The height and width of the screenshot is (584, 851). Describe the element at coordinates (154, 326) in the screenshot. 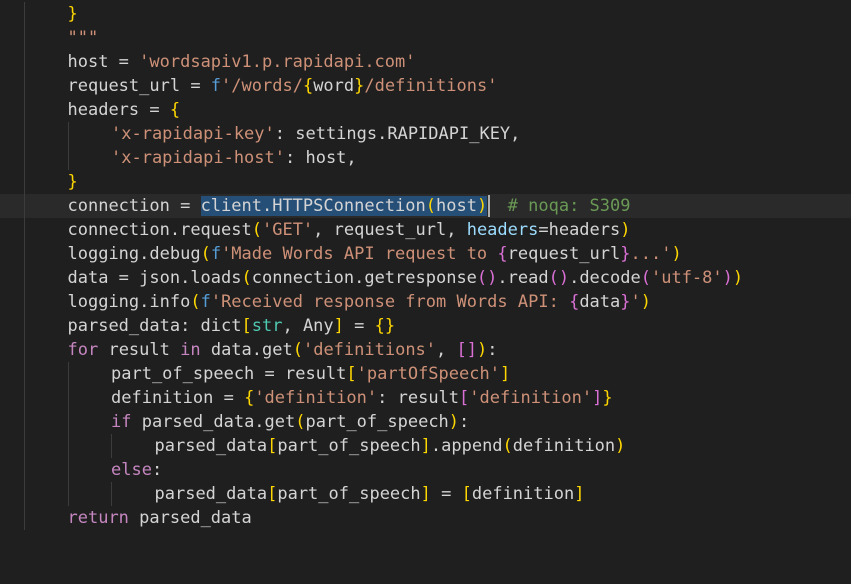

I see `code-token: parsed_data: dict` at that location.